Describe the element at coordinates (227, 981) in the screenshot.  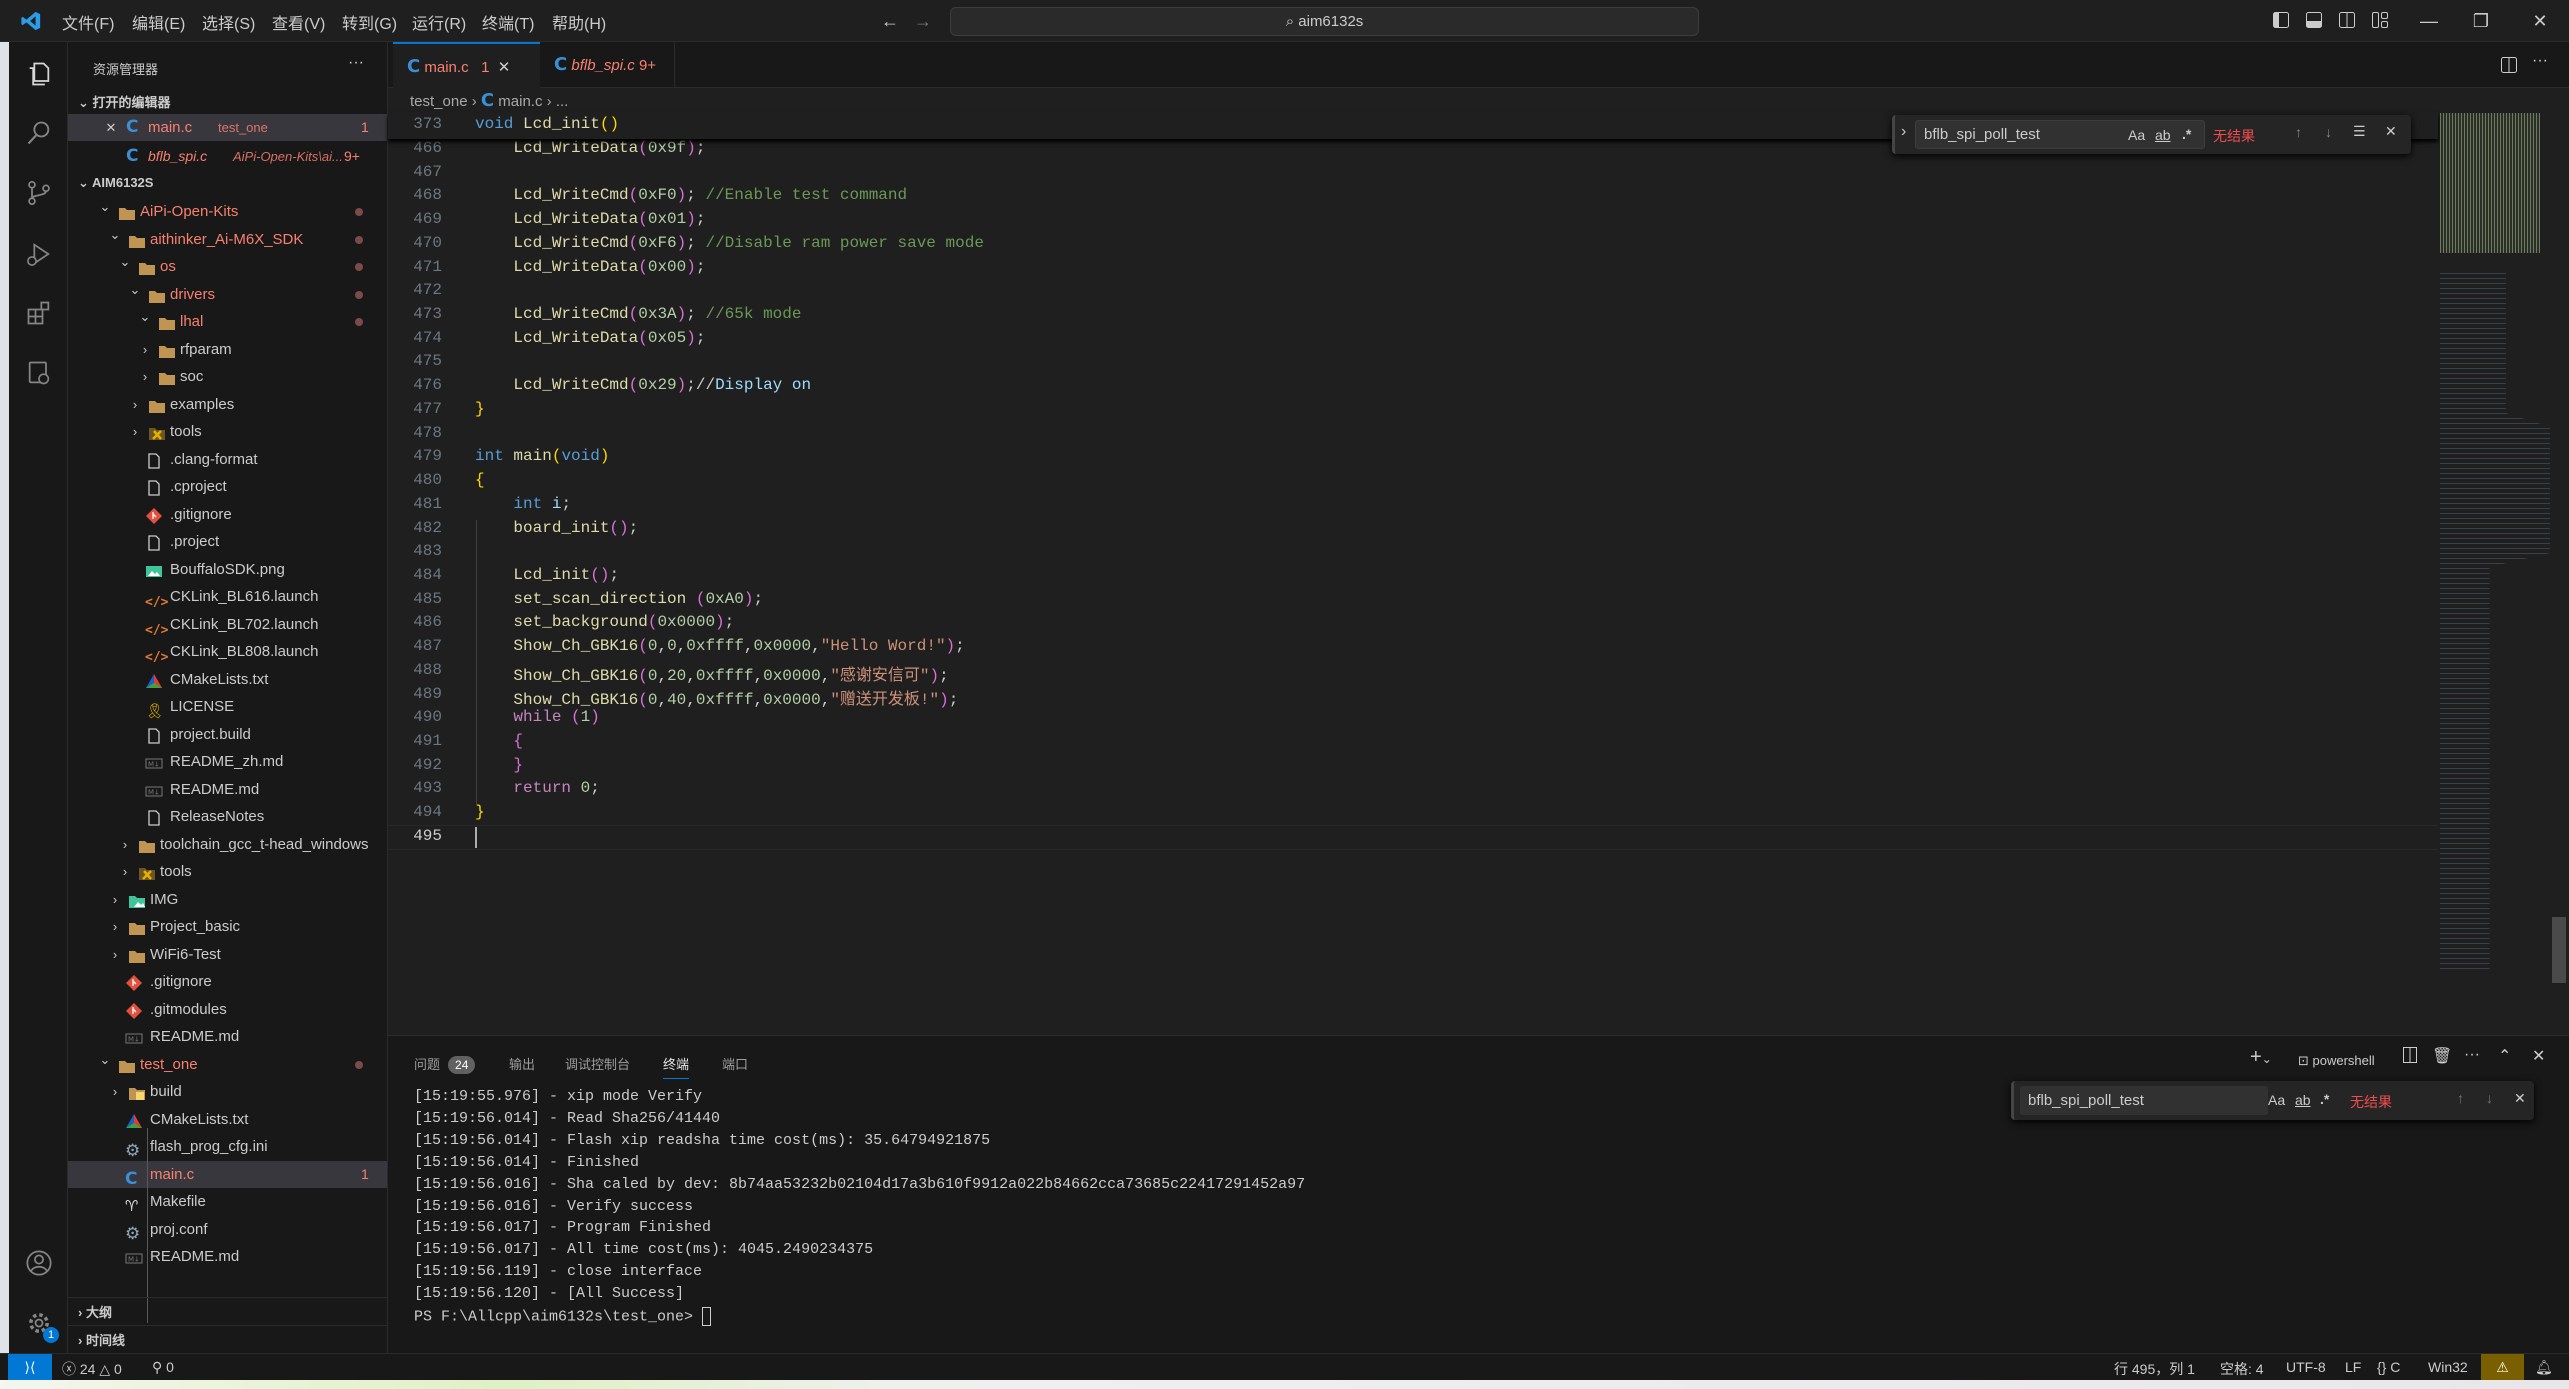
I see `tree-item-file: .gitignore` at that location.